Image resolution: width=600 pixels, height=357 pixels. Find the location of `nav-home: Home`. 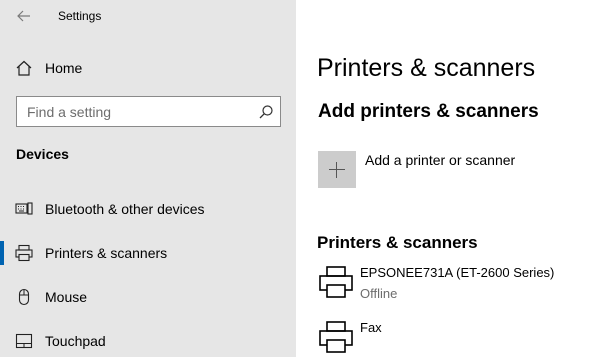

nav-home: Home is located at coordinates (148, 68).